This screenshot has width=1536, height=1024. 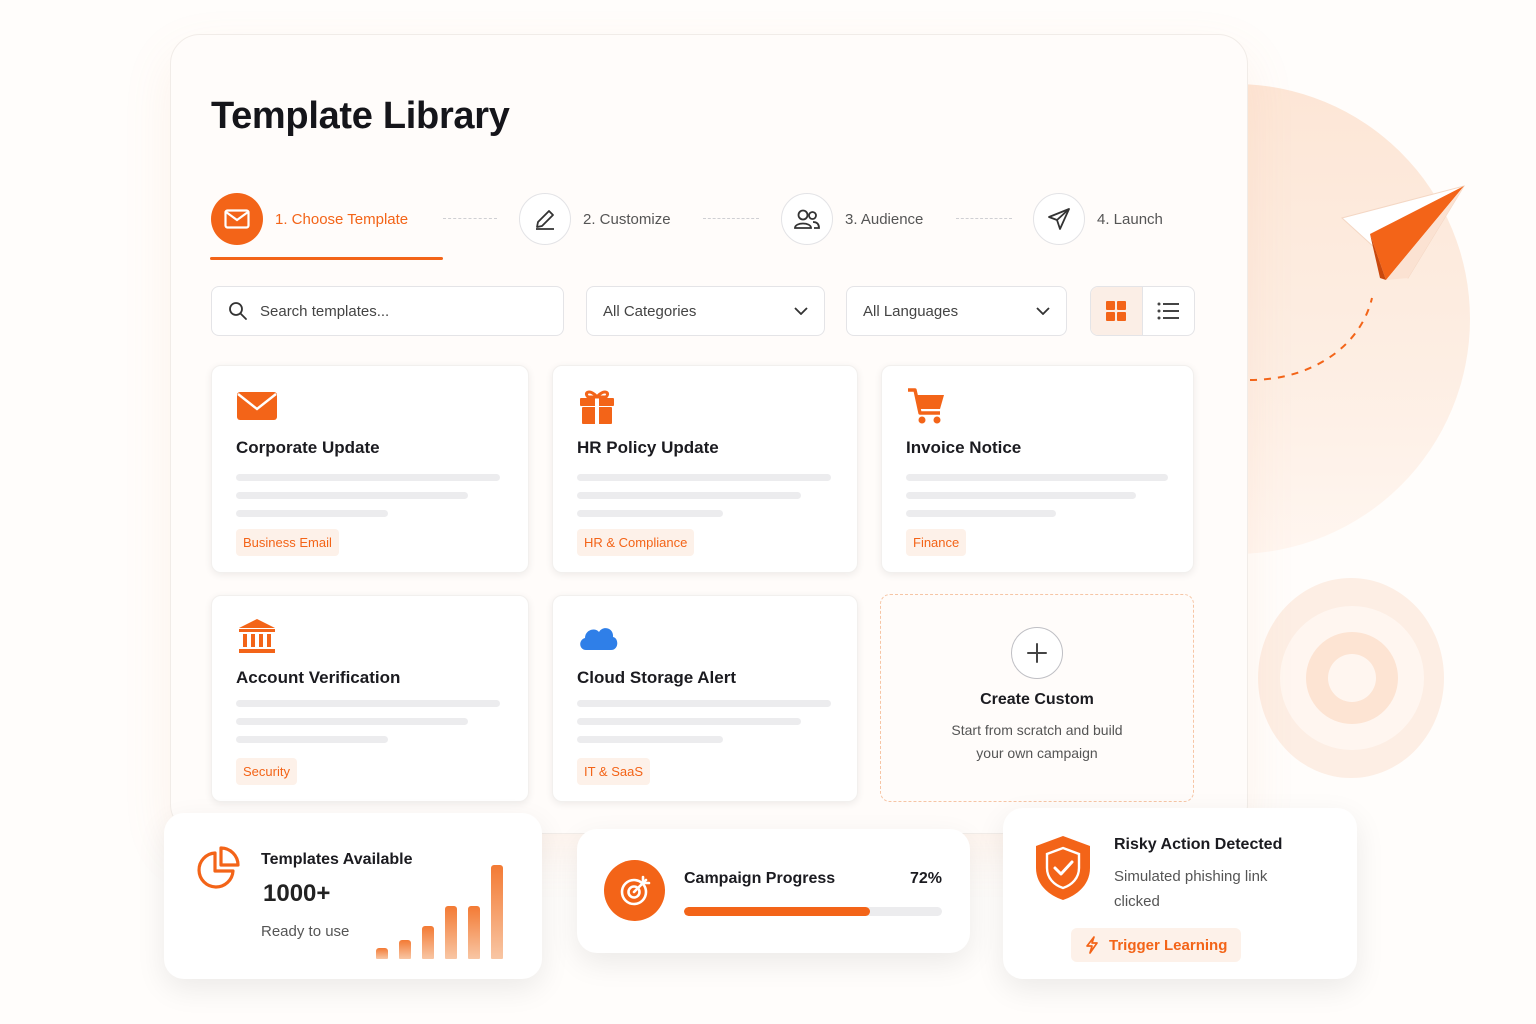 I want to click on alert-title: Risky Action Detected, so click(x=1198, y=844).